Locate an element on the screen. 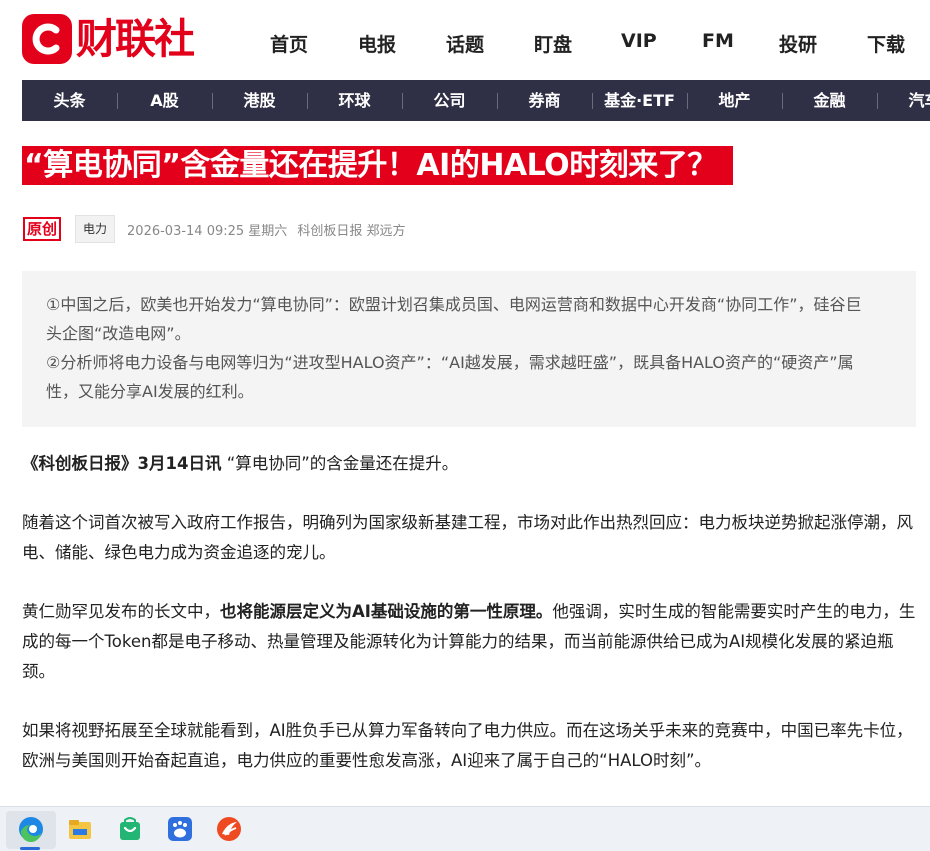 Image resolution: width=930 pixels, height=851 pixels. category-bar: 头条 A股 港股 环球 公司 券商 基金·ETF 地产 金融 汽车 is located at coordinates (476, 100).